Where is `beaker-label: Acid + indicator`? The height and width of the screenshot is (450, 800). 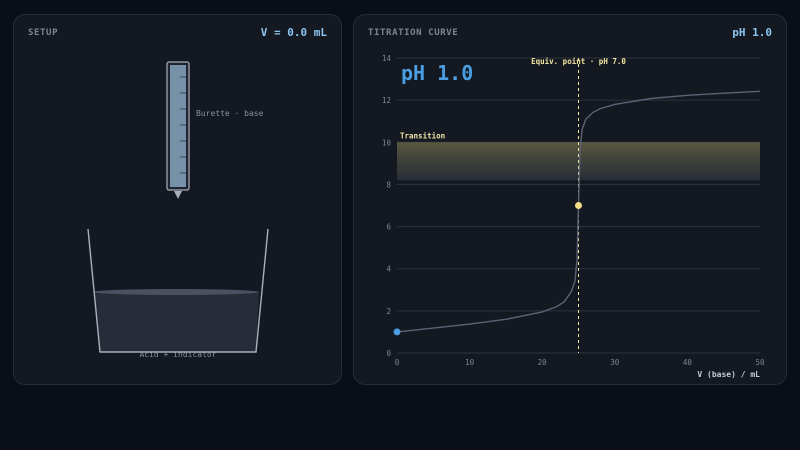
beaker-label: Acid + indicator is located at coordinates (177, 354).